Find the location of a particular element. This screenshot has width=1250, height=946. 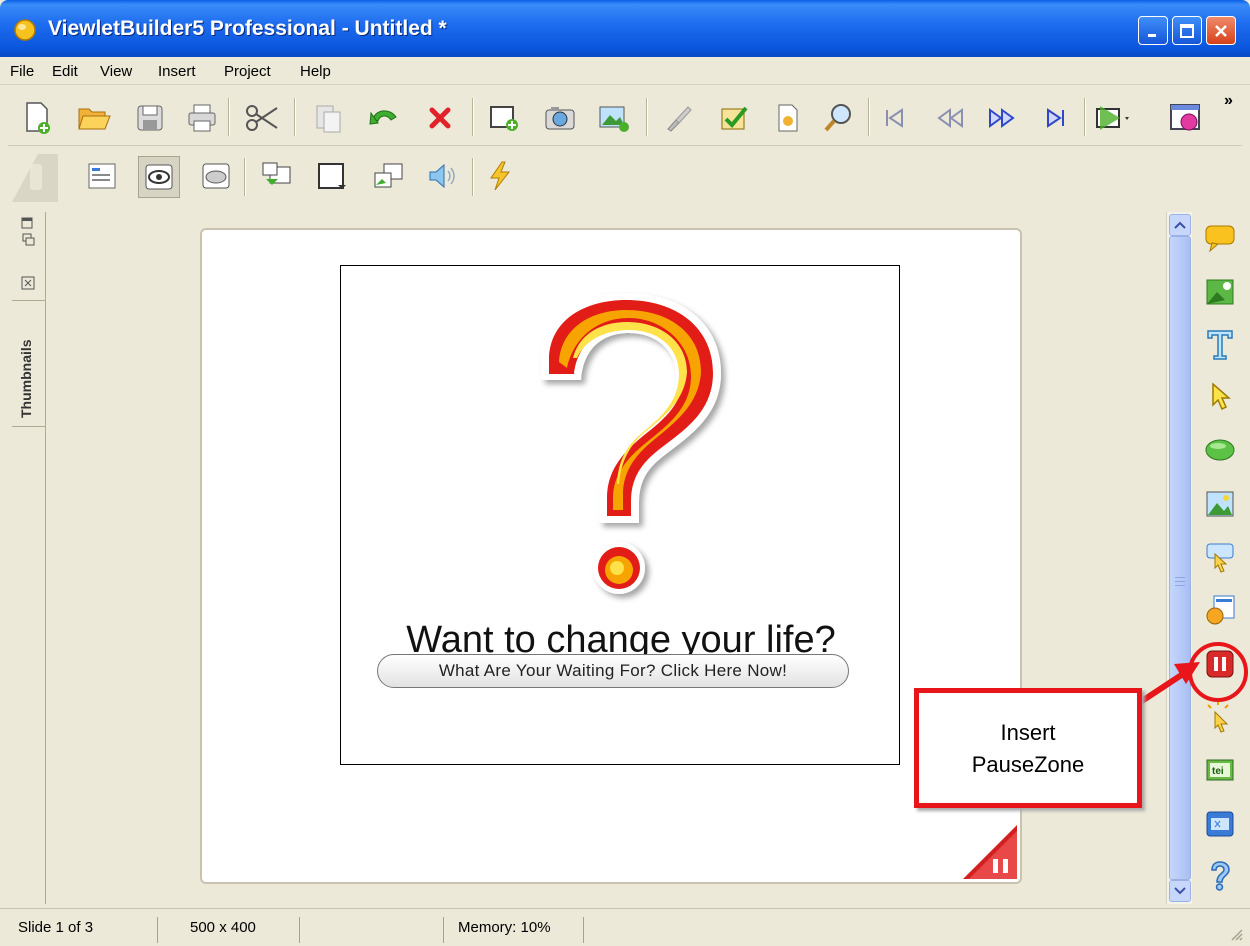

print-icon is located at coordinates (202, 118).